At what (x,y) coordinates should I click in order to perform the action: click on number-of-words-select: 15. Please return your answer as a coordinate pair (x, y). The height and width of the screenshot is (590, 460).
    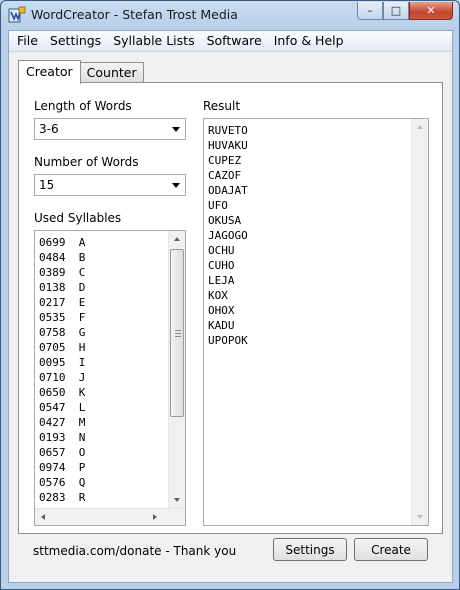
    Looking at the image, I should click on (110, 185).